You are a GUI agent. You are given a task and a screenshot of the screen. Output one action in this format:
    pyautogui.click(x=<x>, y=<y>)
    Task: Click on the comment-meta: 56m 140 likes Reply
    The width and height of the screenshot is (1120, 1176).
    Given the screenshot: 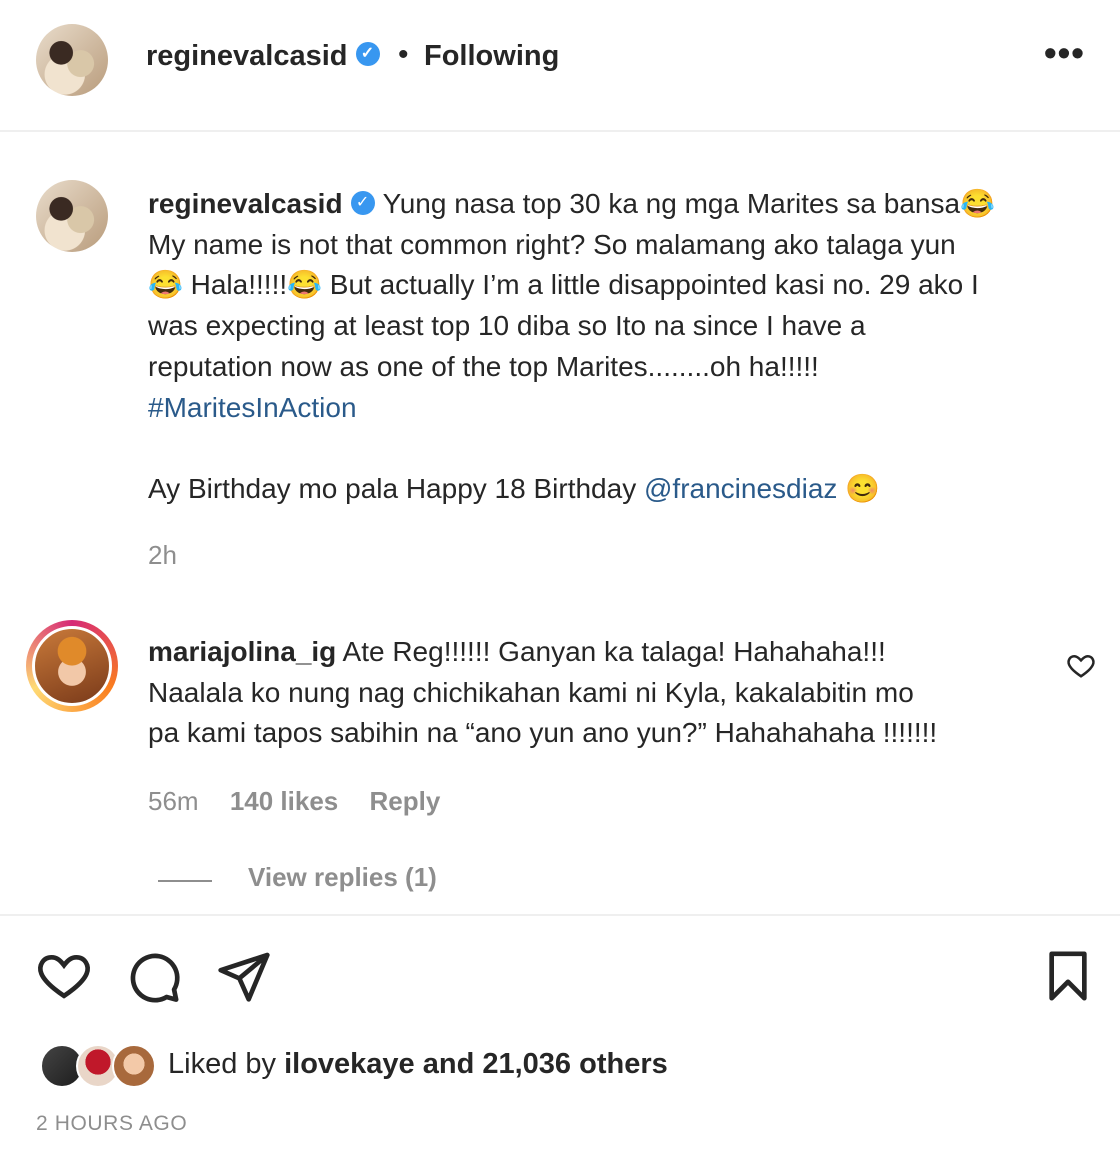 What is the action you would take?
    pyautogui.click(x=306, y=801)
    